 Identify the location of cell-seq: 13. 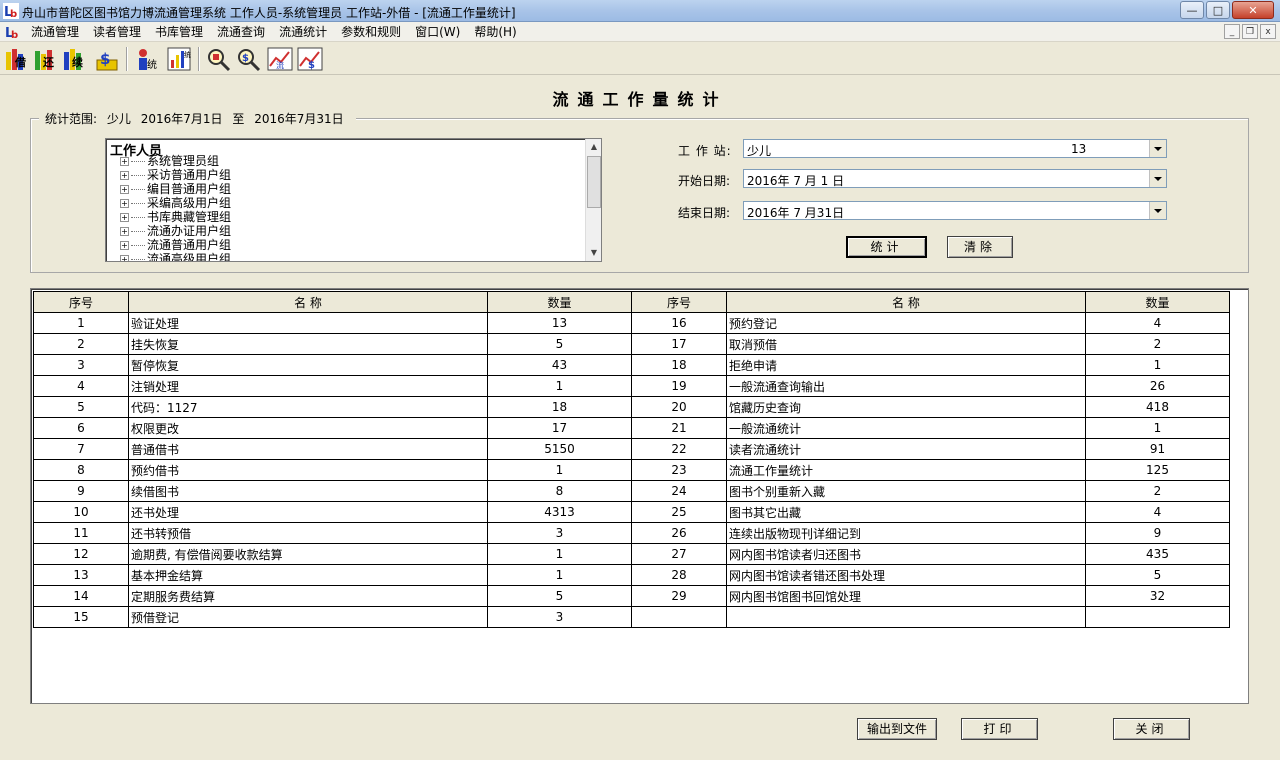
(81, 575).